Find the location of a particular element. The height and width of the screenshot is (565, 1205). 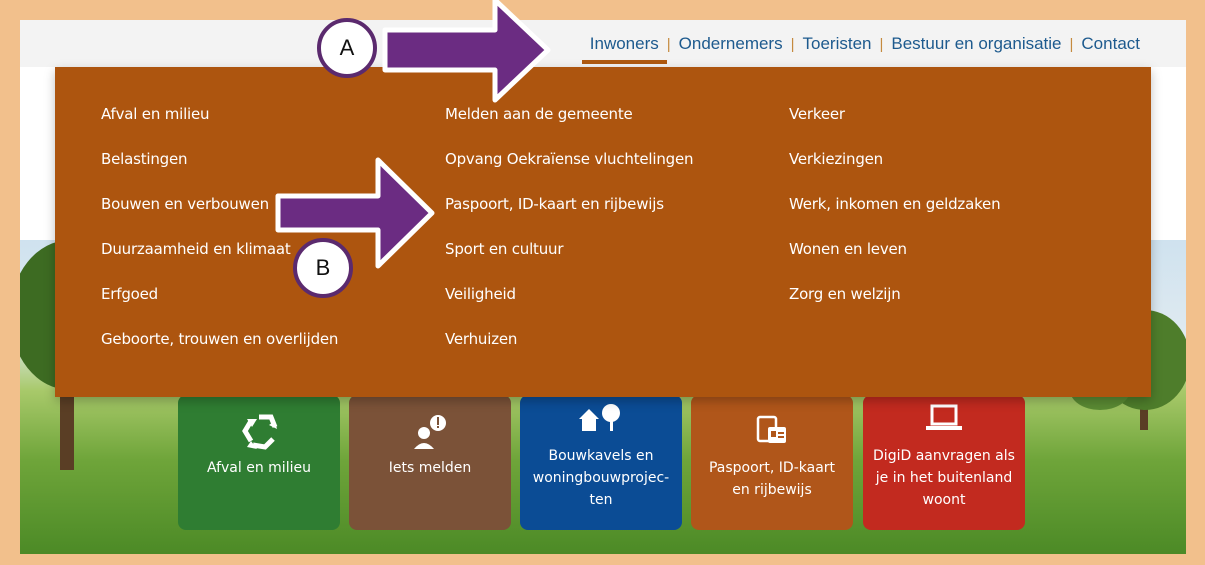

annotation-badge-b: B is located at coordinates (323, 268).